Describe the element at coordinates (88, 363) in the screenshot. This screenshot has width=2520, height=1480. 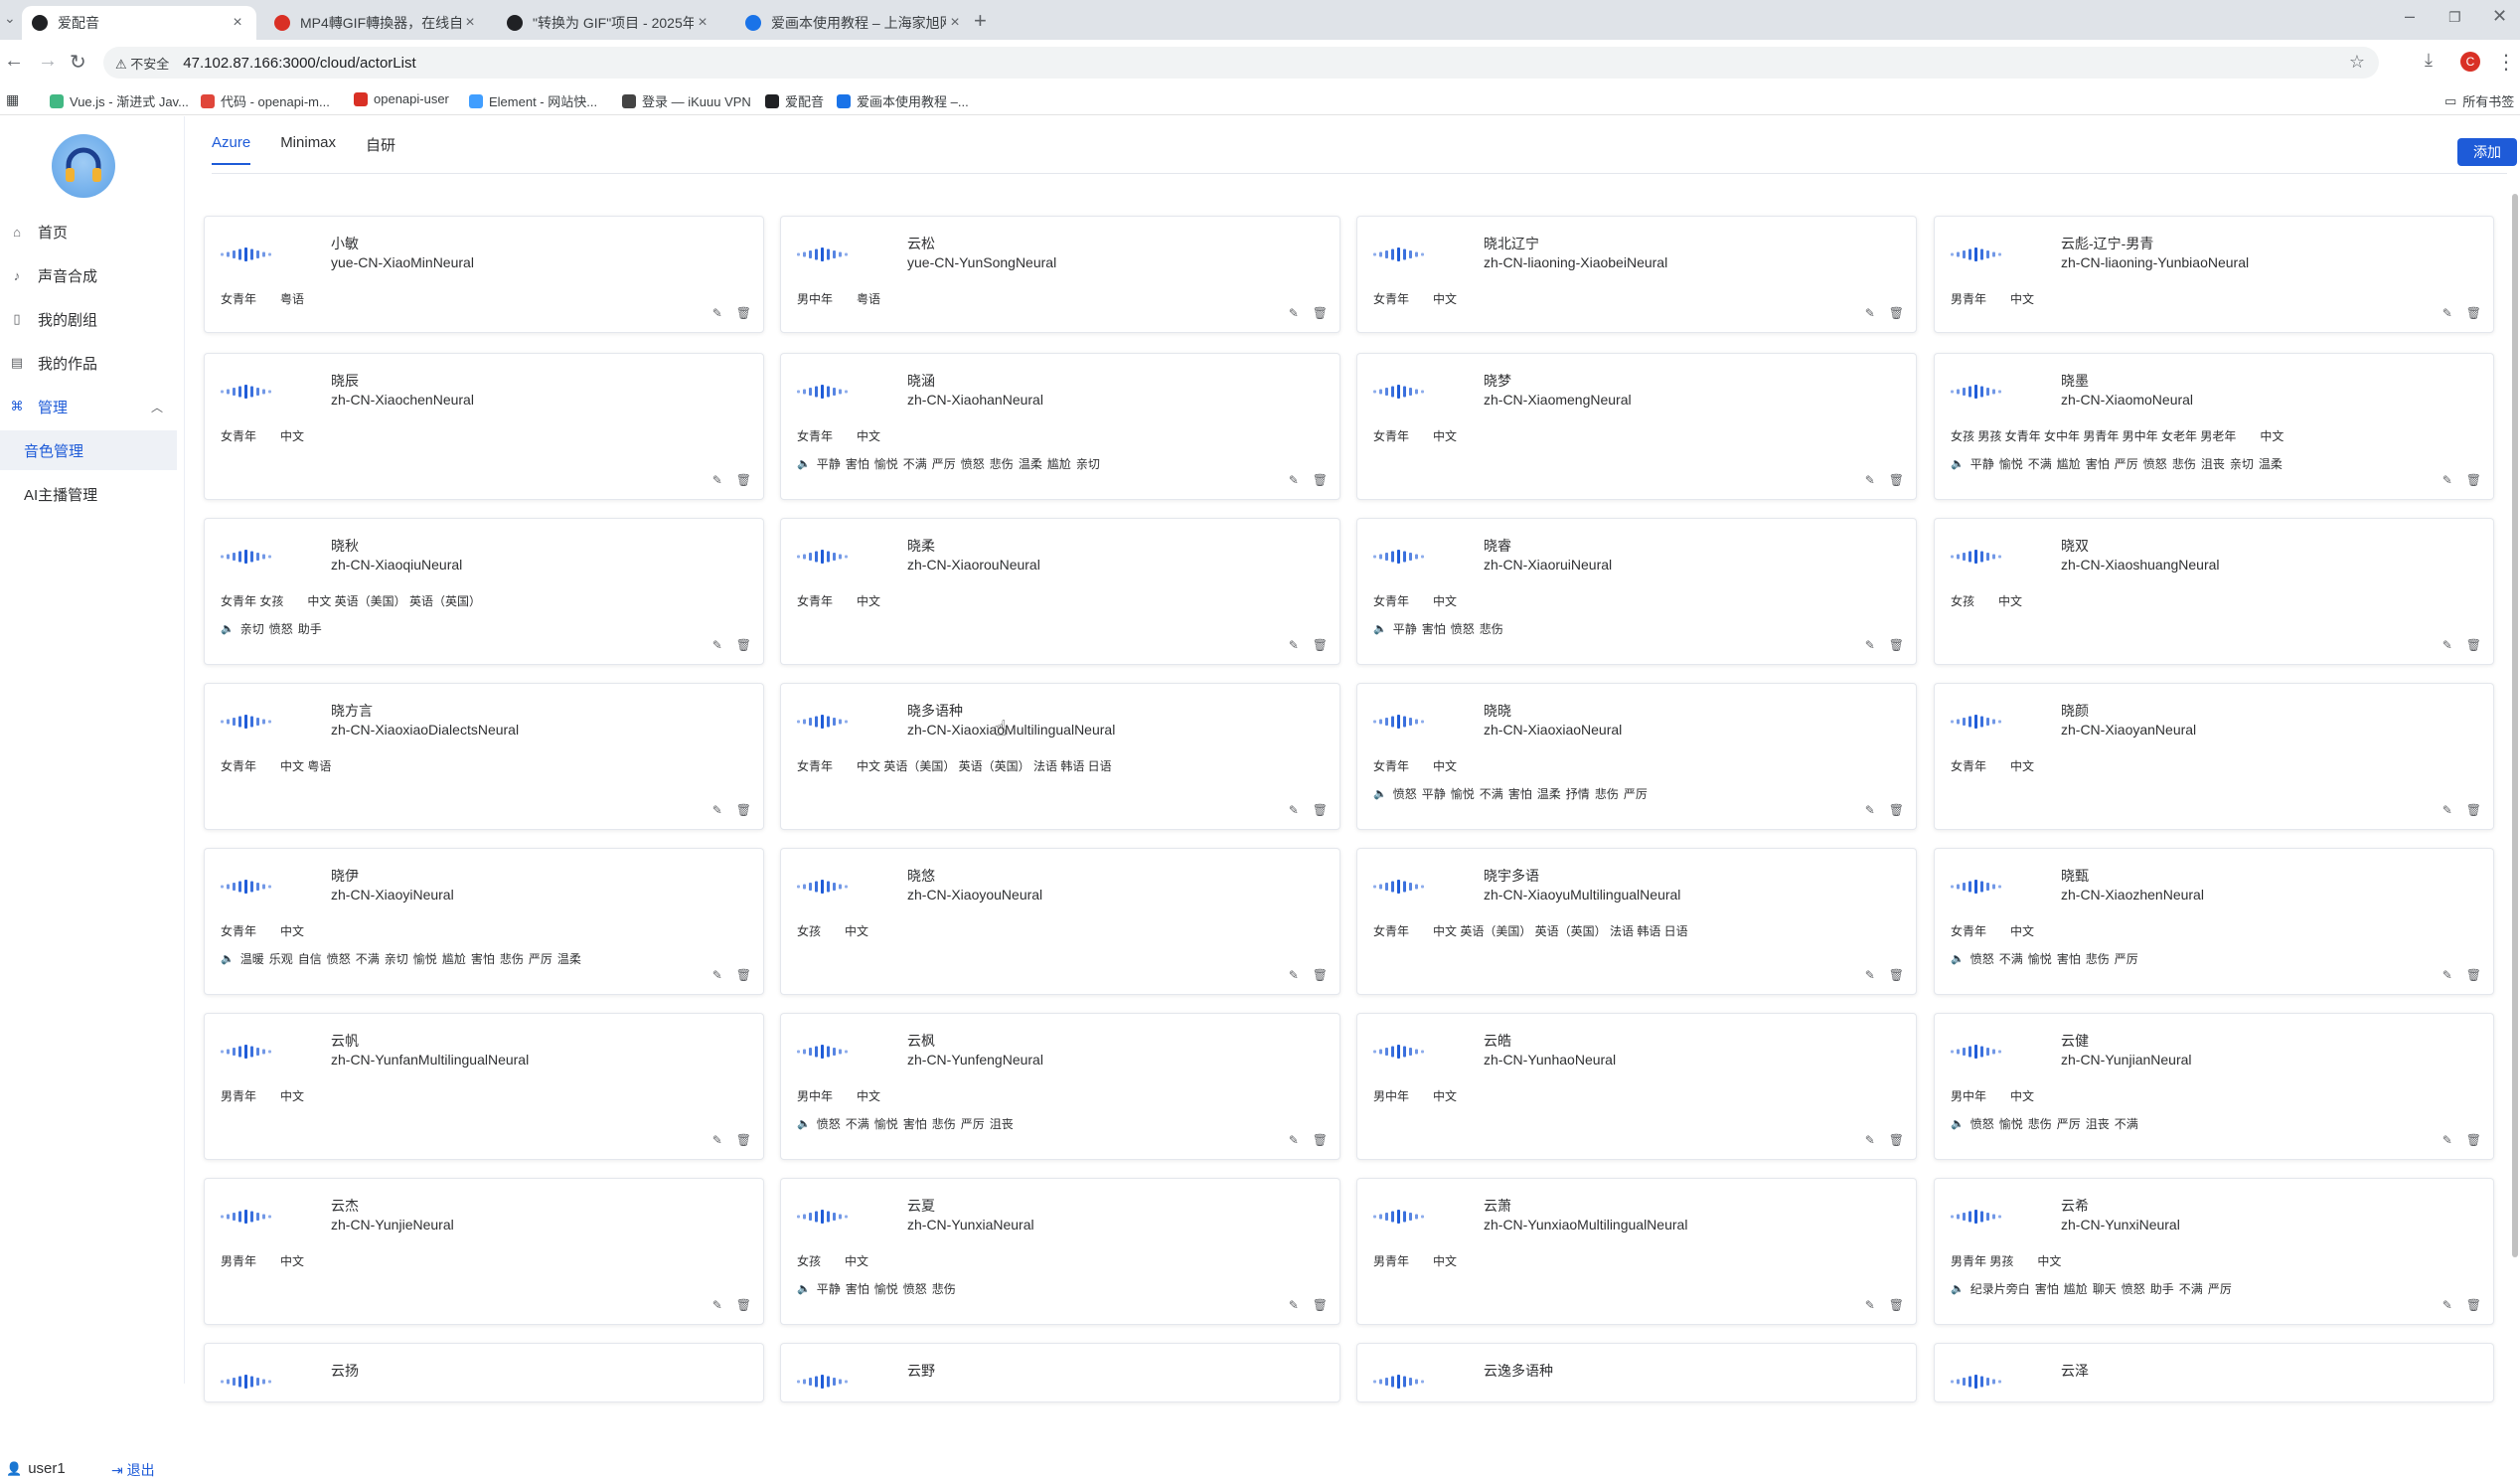
I see `sidebar-item-3: ▤ 我的作品` at that location.